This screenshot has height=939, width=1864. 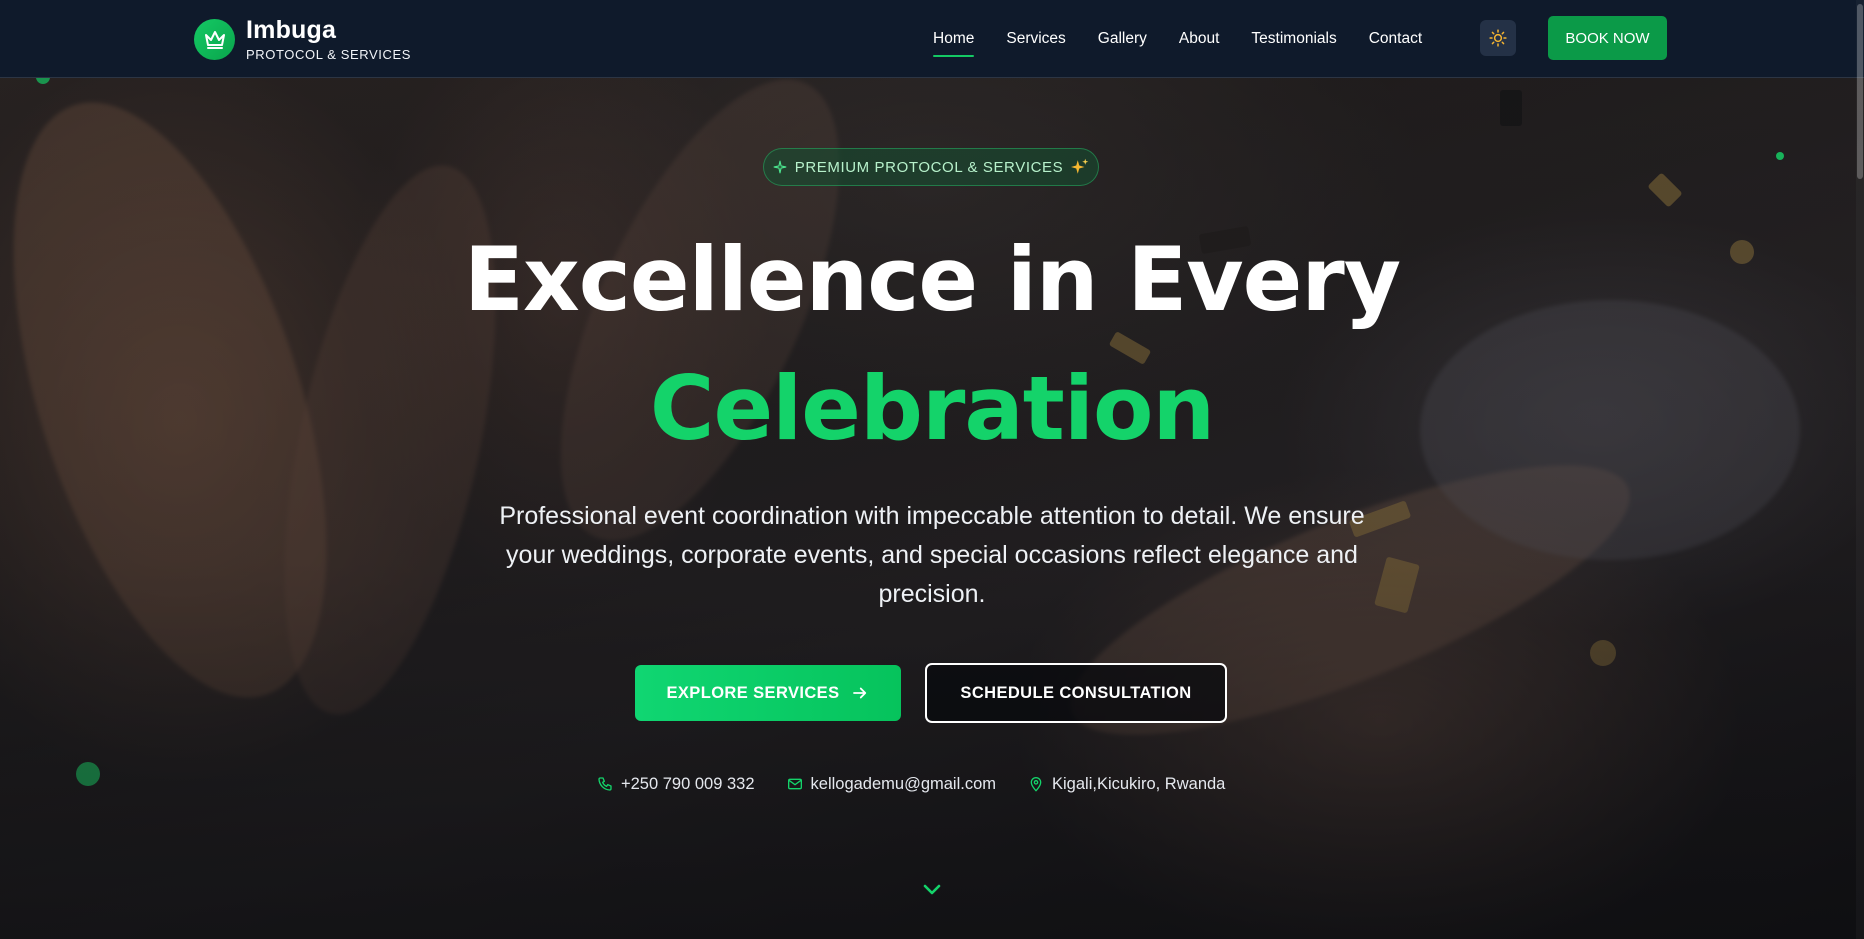 I want to click on contact-phone-text: +250 790 009 332, so click(x=688, y=783).